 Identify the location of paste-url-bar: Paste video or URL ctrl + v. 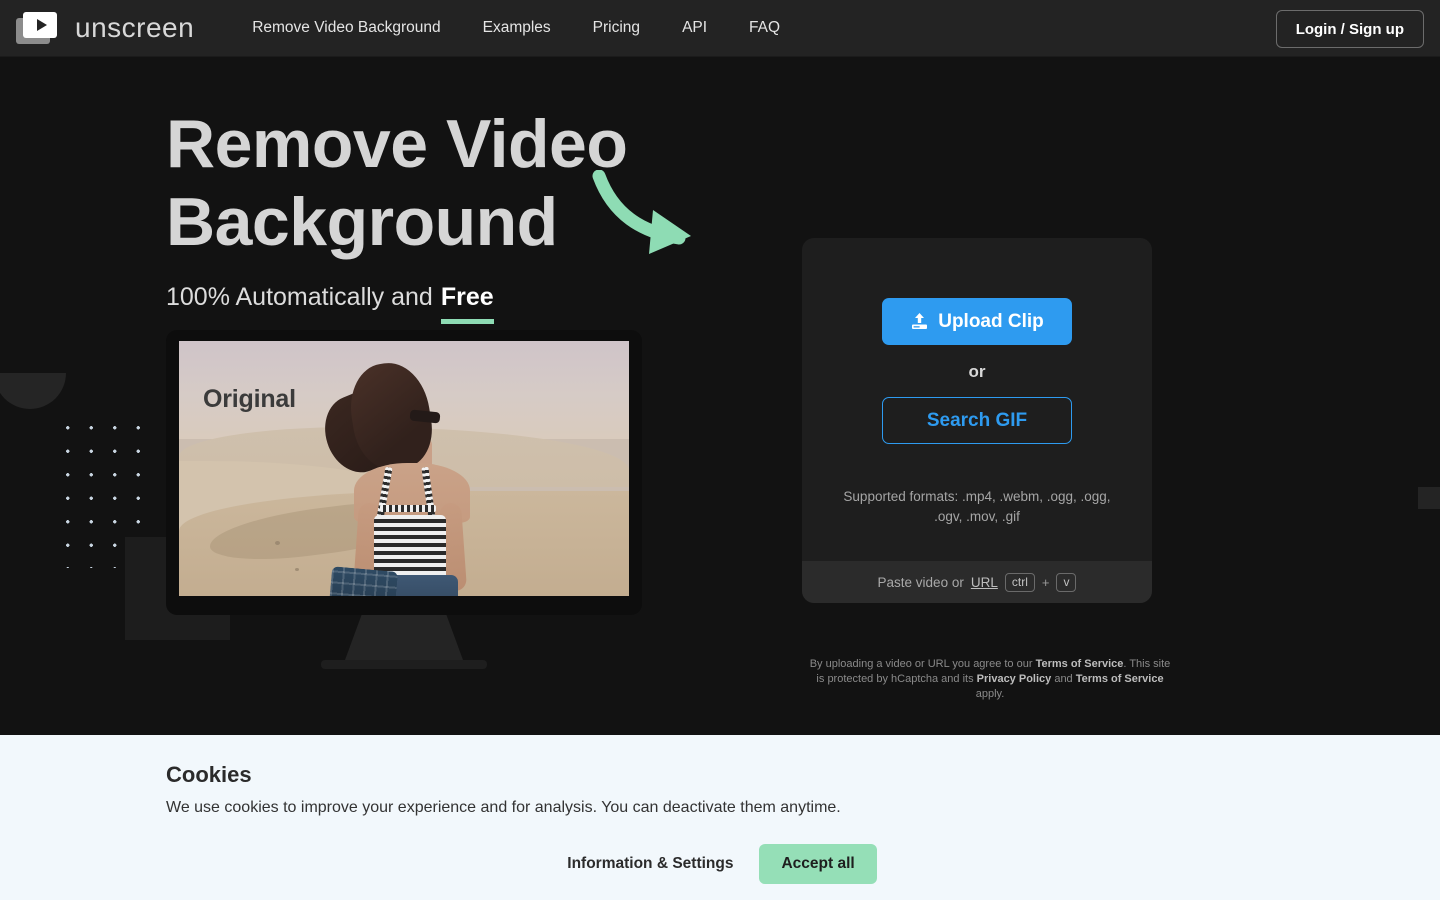
(977, 582).